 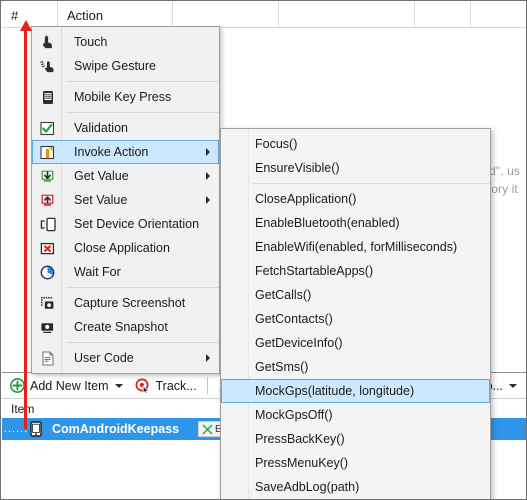 What do you see at coordinates (15, 15) in the screenshot?
I see `grid-column-index-label: #` at bounding box center [15, 15].